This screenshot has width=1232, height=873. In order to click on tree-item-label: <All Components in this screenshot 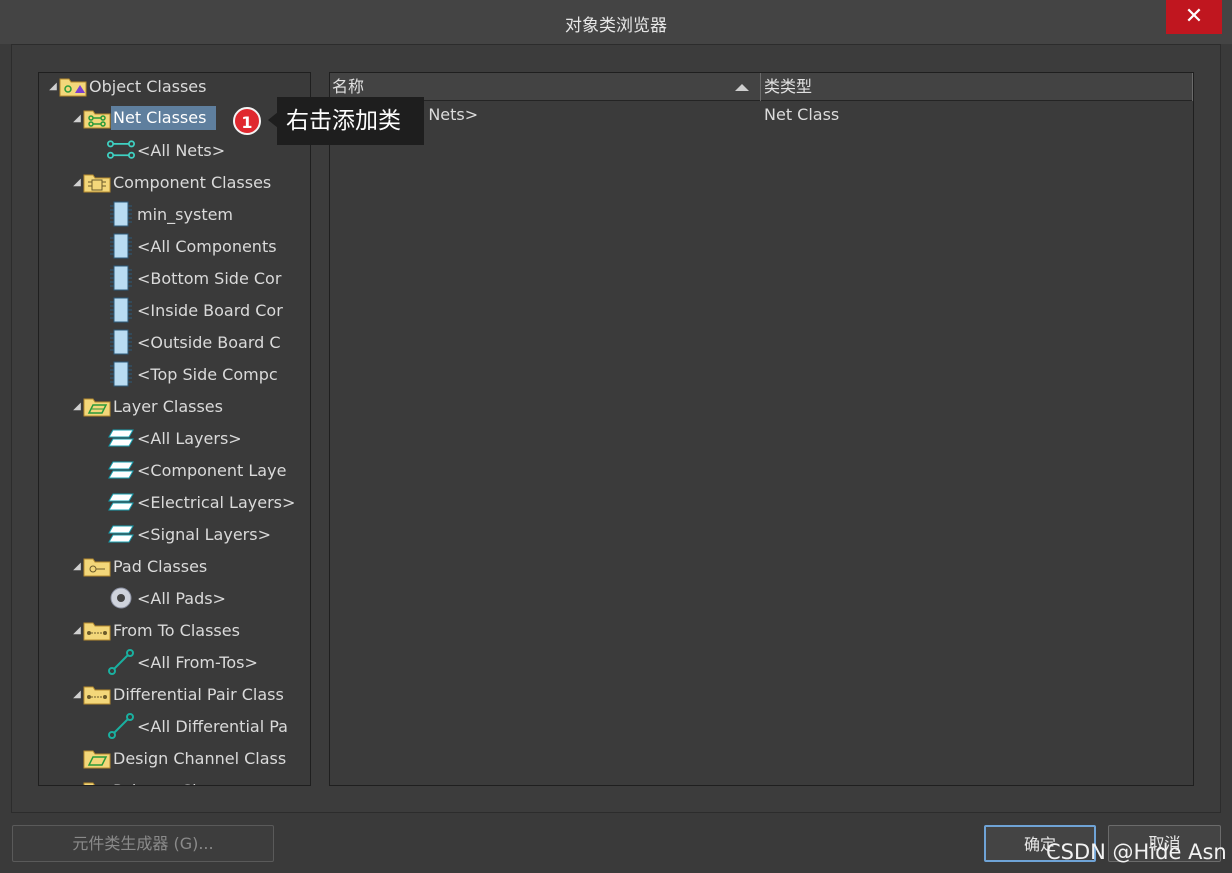, I will do `click(207, 246)`.